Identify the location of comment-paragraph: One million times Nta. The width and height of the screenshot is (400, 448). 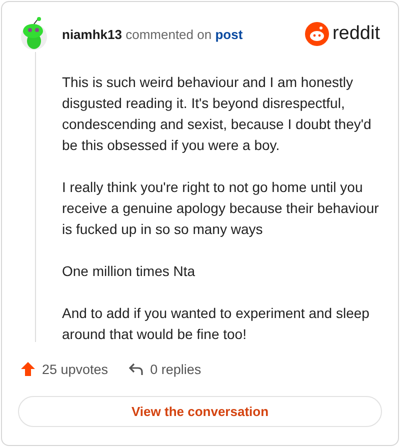
(129, 271).